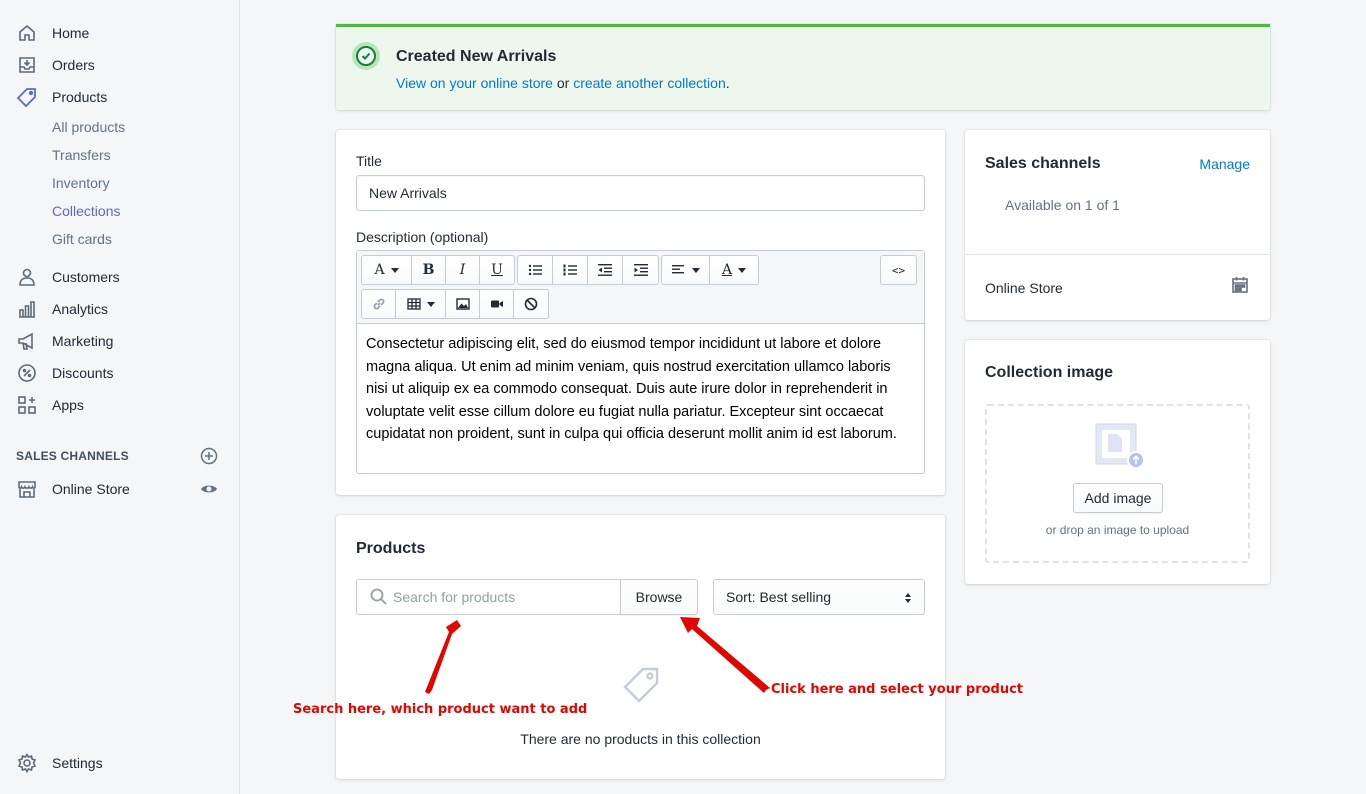 This screenshot has height=794, width=1366. What do you see at coordinates (570, 270) in the screenshot?
I see `numbered-list-button` at bounding box center [570, 270].